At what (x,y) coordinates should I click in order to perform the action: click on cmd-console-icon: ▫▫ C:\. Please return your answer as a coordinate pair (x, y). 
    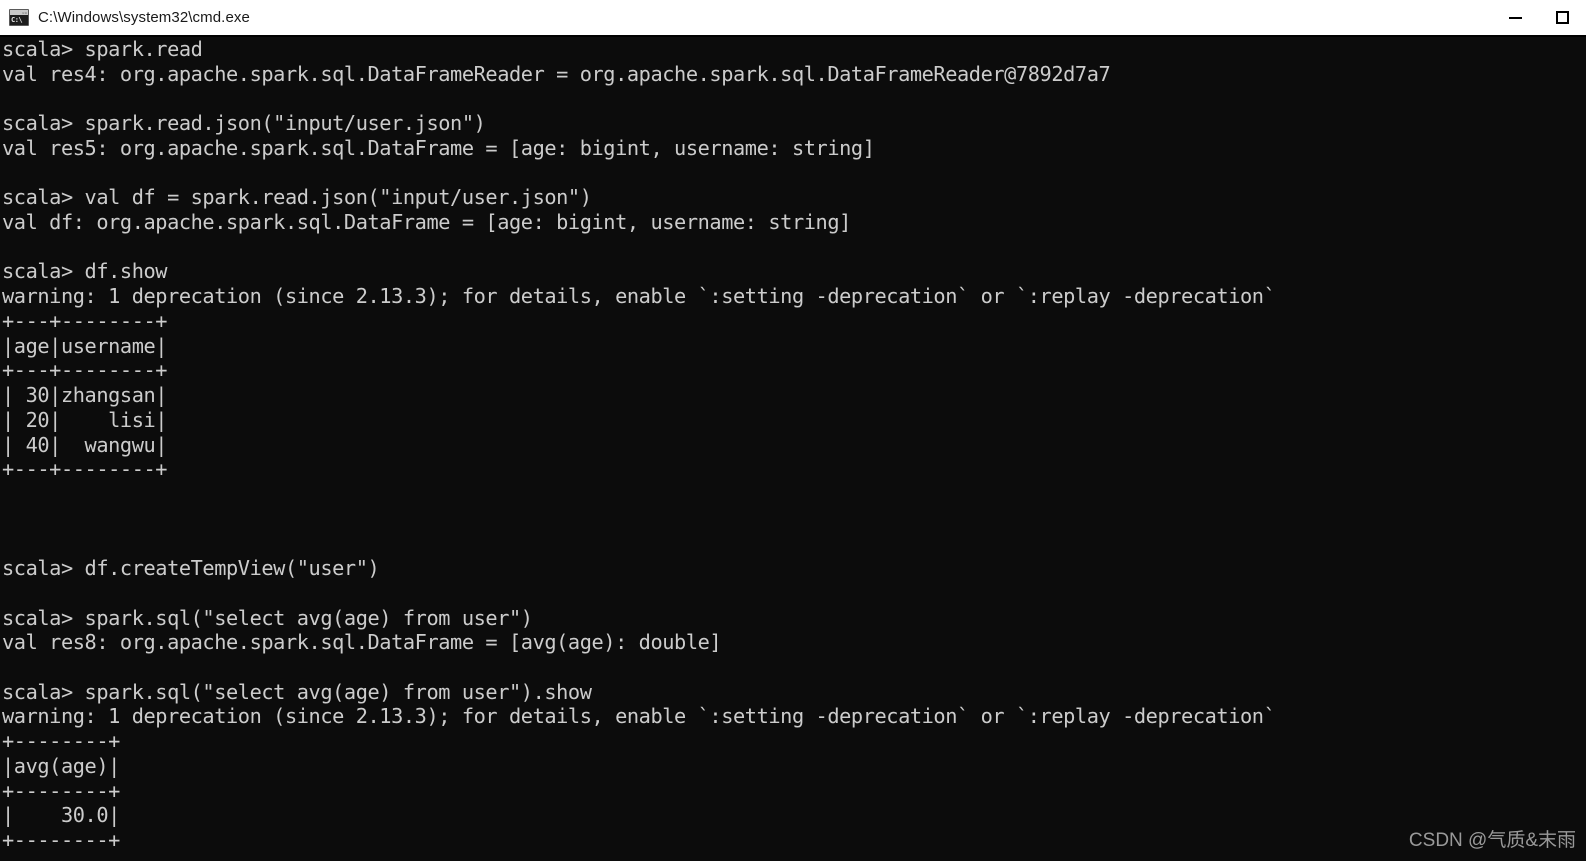
    Looking at the image, I should click on (19, 17).